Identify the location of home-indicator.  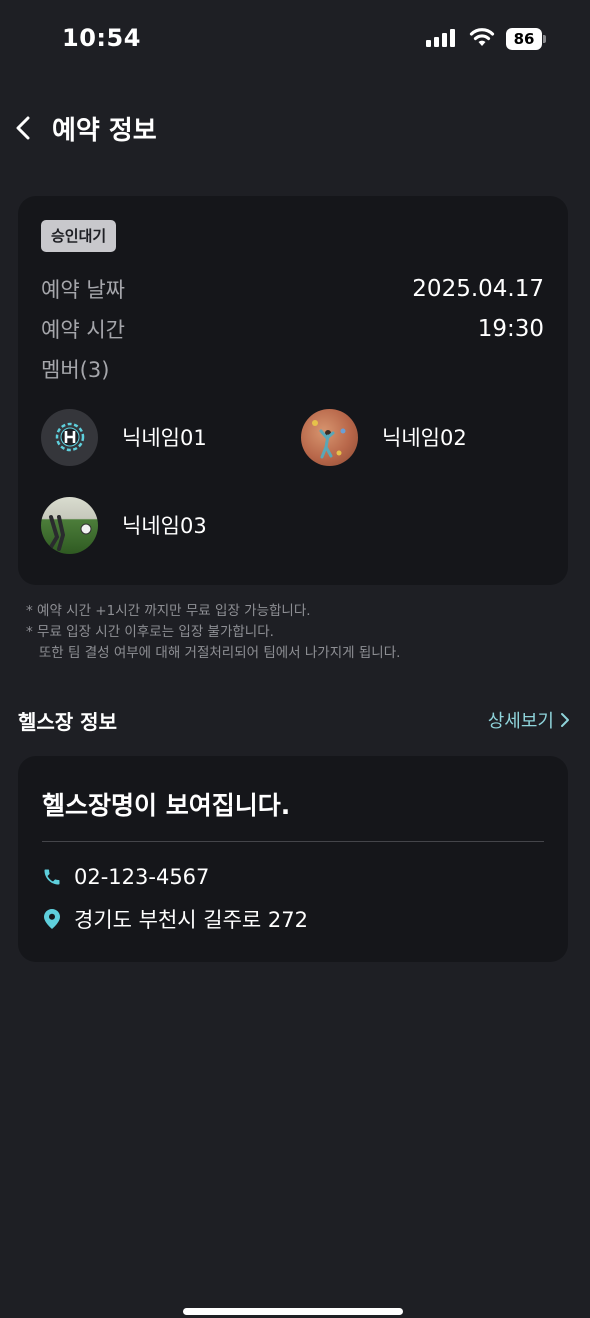
(293, 1311).